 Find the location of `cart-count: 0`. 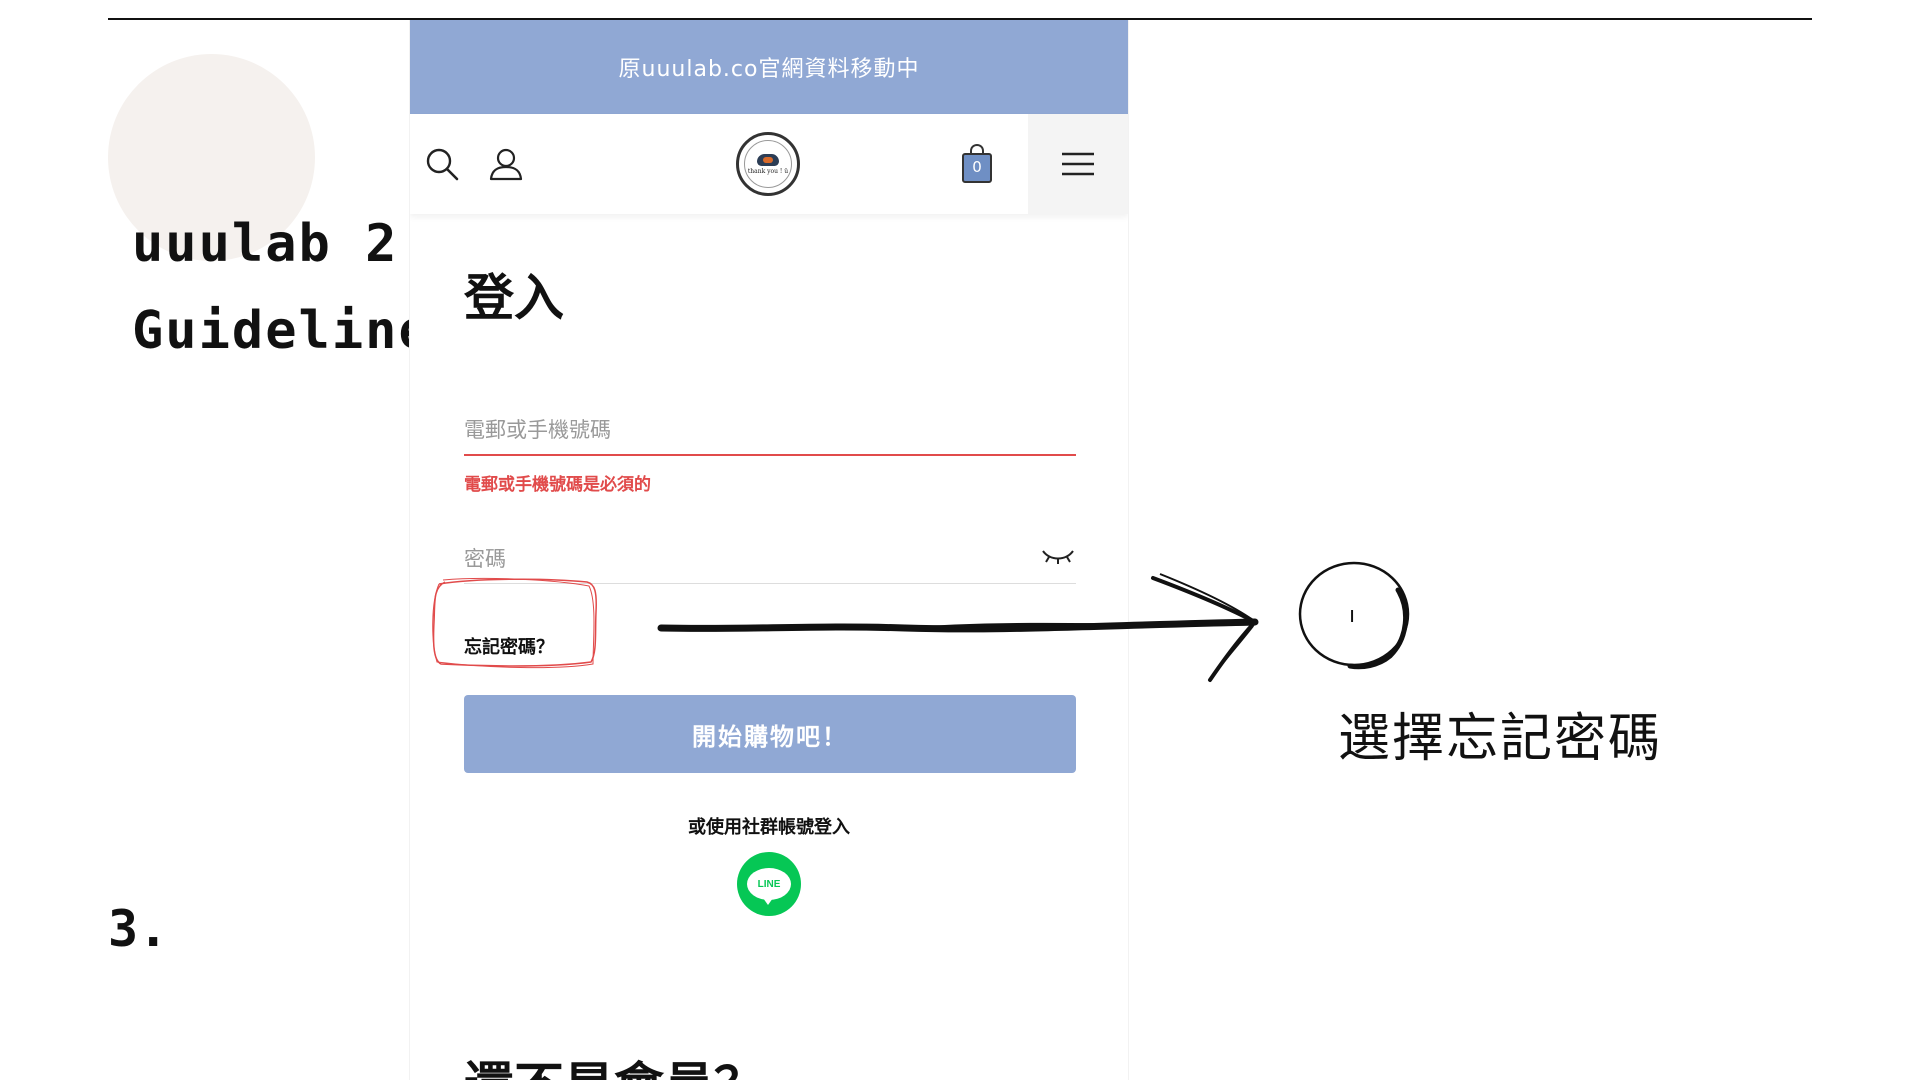

cart-count: 0 is located at coordinates (977, 167).